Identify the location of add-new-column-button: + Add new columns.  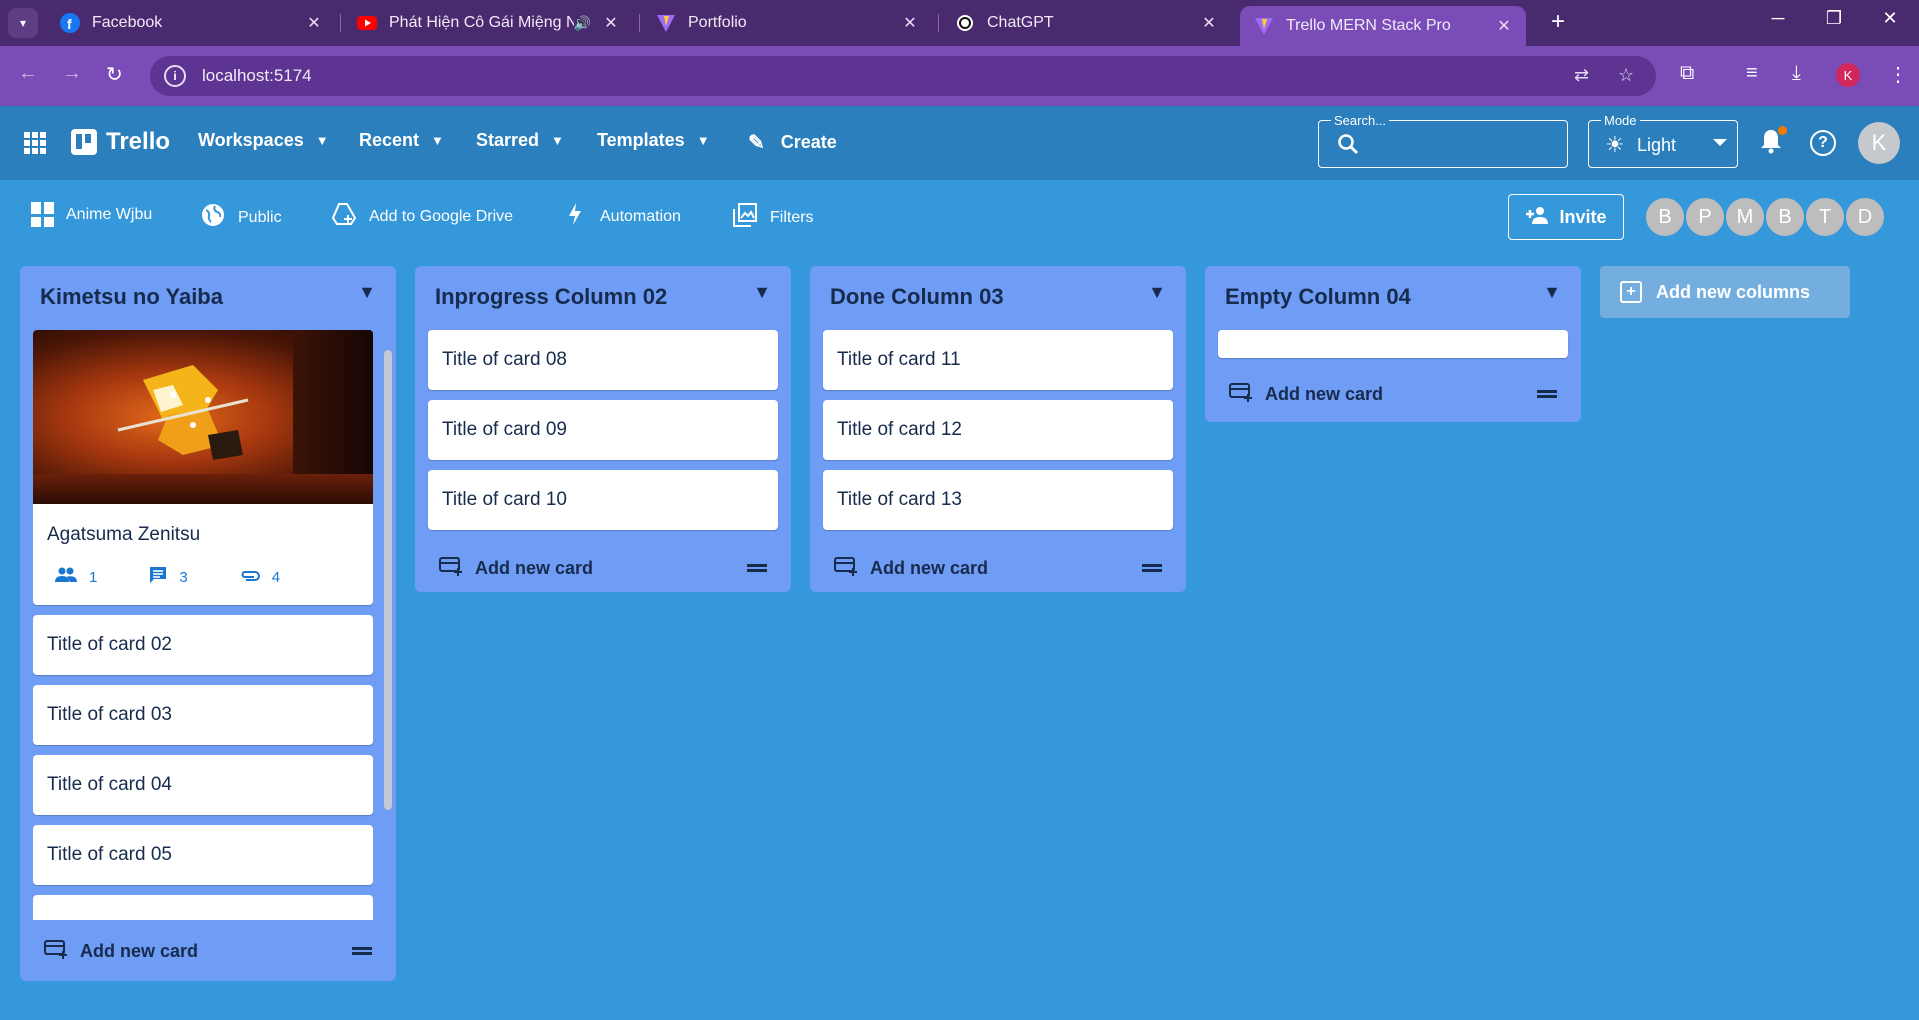
(1725, 292).